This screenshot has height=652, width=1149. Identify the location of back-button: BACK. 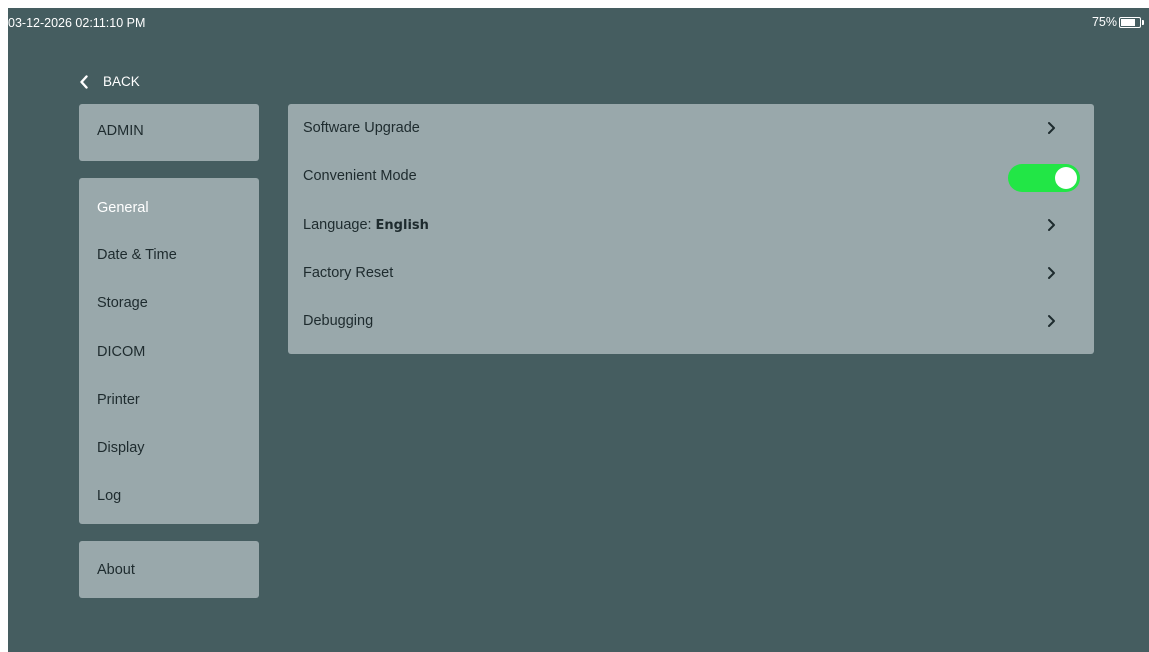
(109, 81).